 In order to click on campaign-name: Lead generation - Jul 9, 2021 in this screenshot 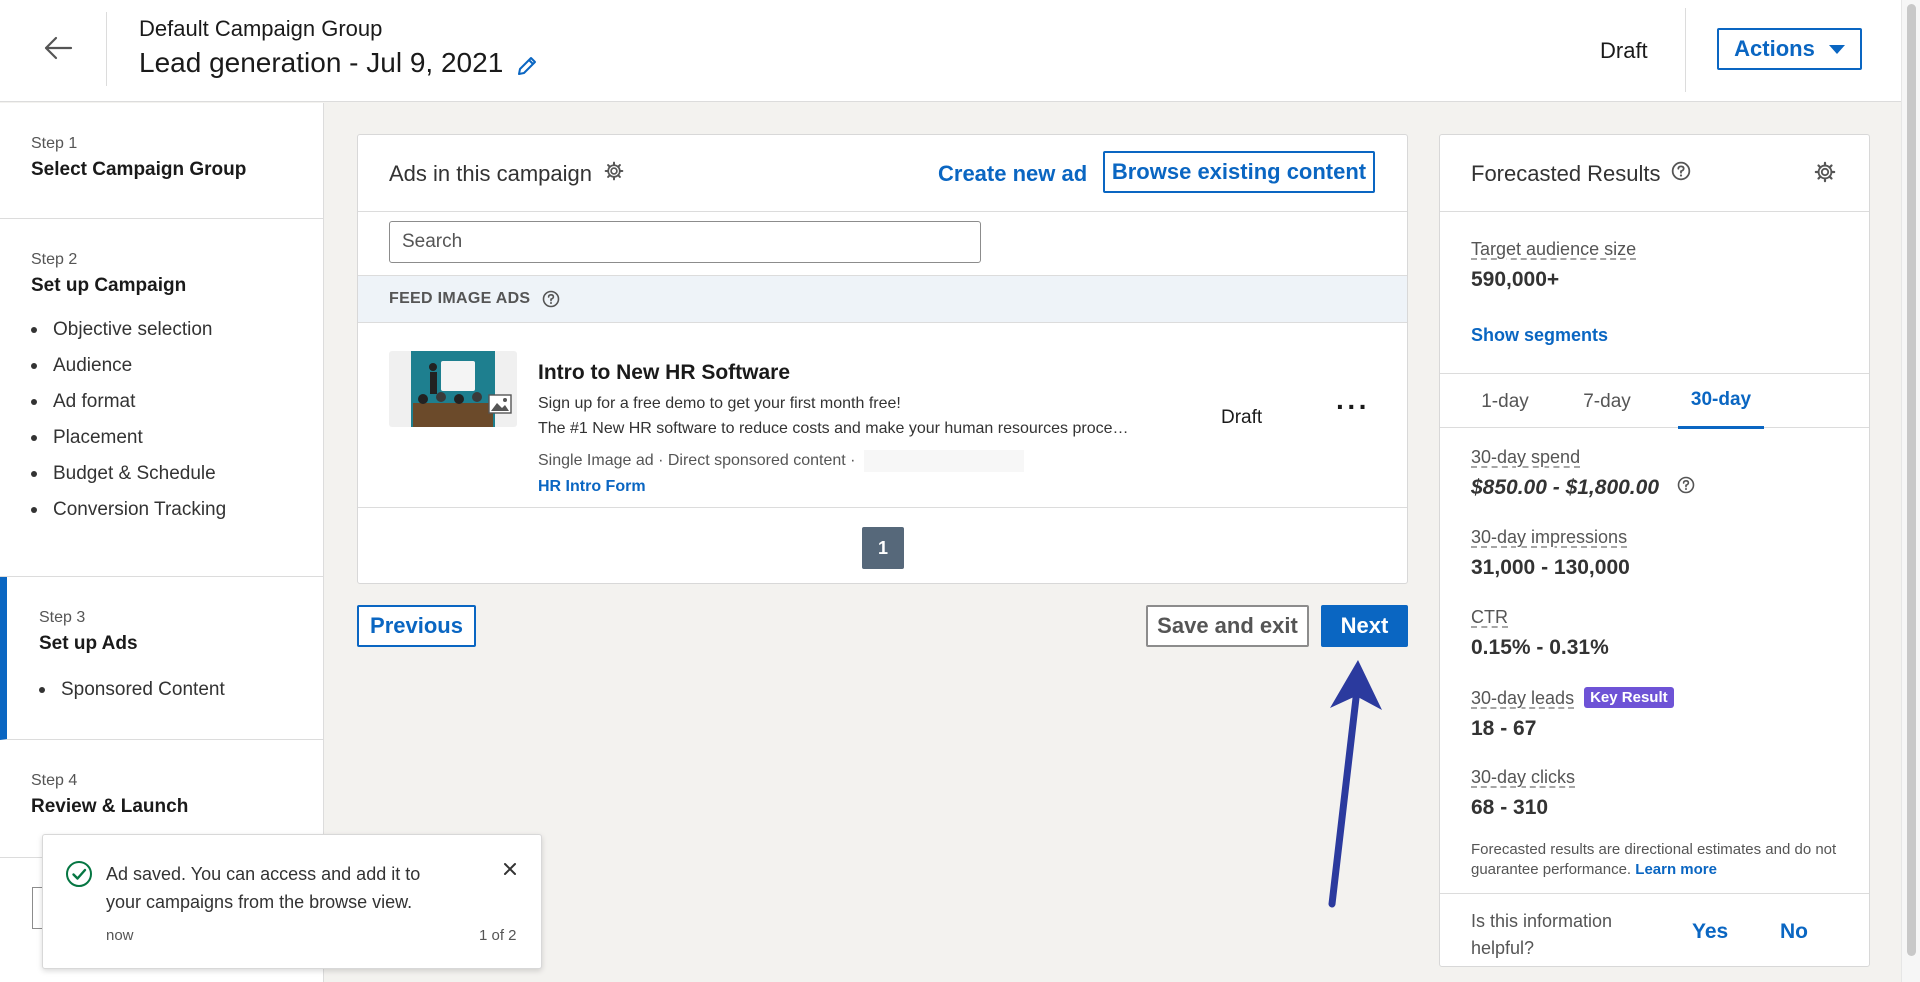, I will do `click(321, 62)`.